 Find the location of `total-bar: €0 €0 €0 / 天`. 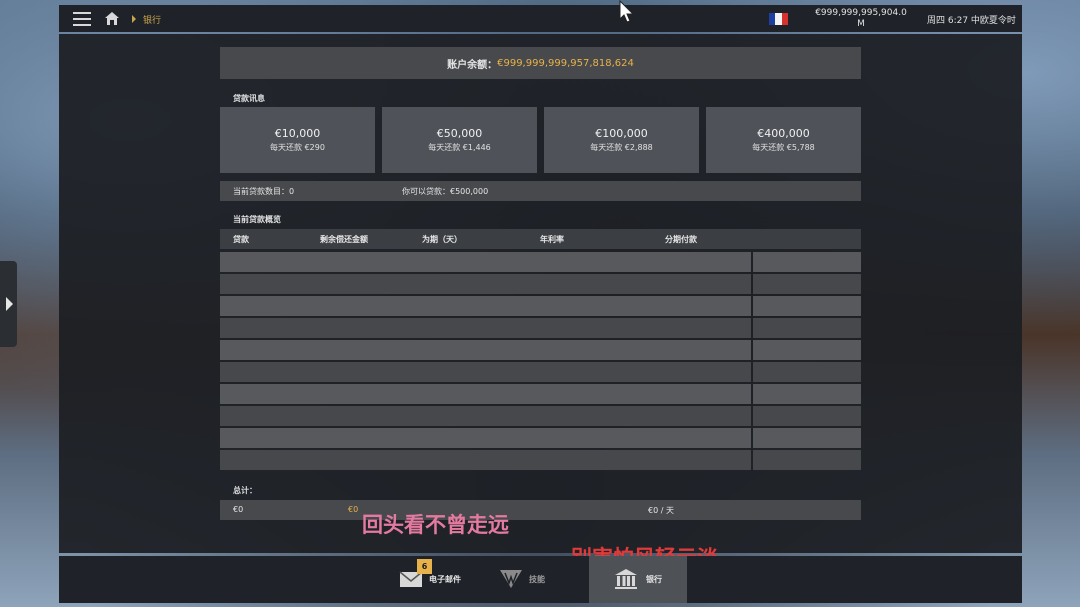

total-bar: €0 €0 €0 / 天 is located at coordinates (540, 510).